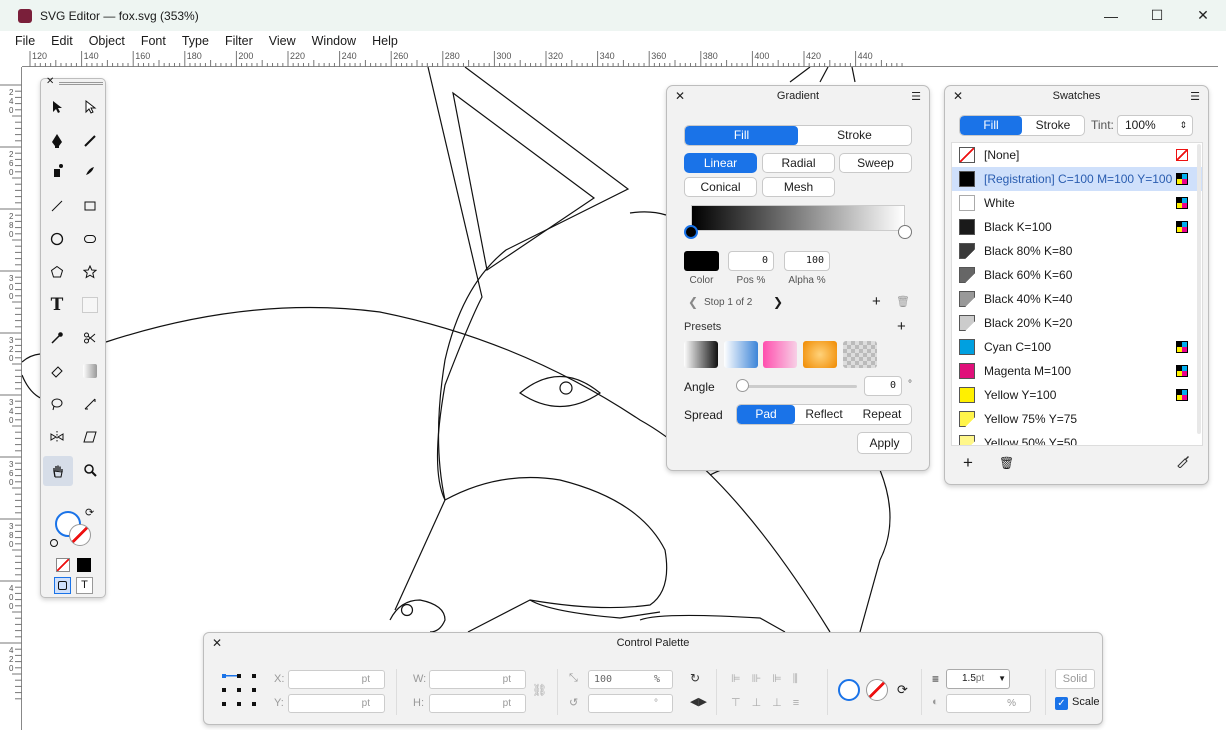 This screenshot has height=730, width=1226. Describe the element at coordinates (57, 305) in the screenshot. I see `text-tool-icon: T` at that location.